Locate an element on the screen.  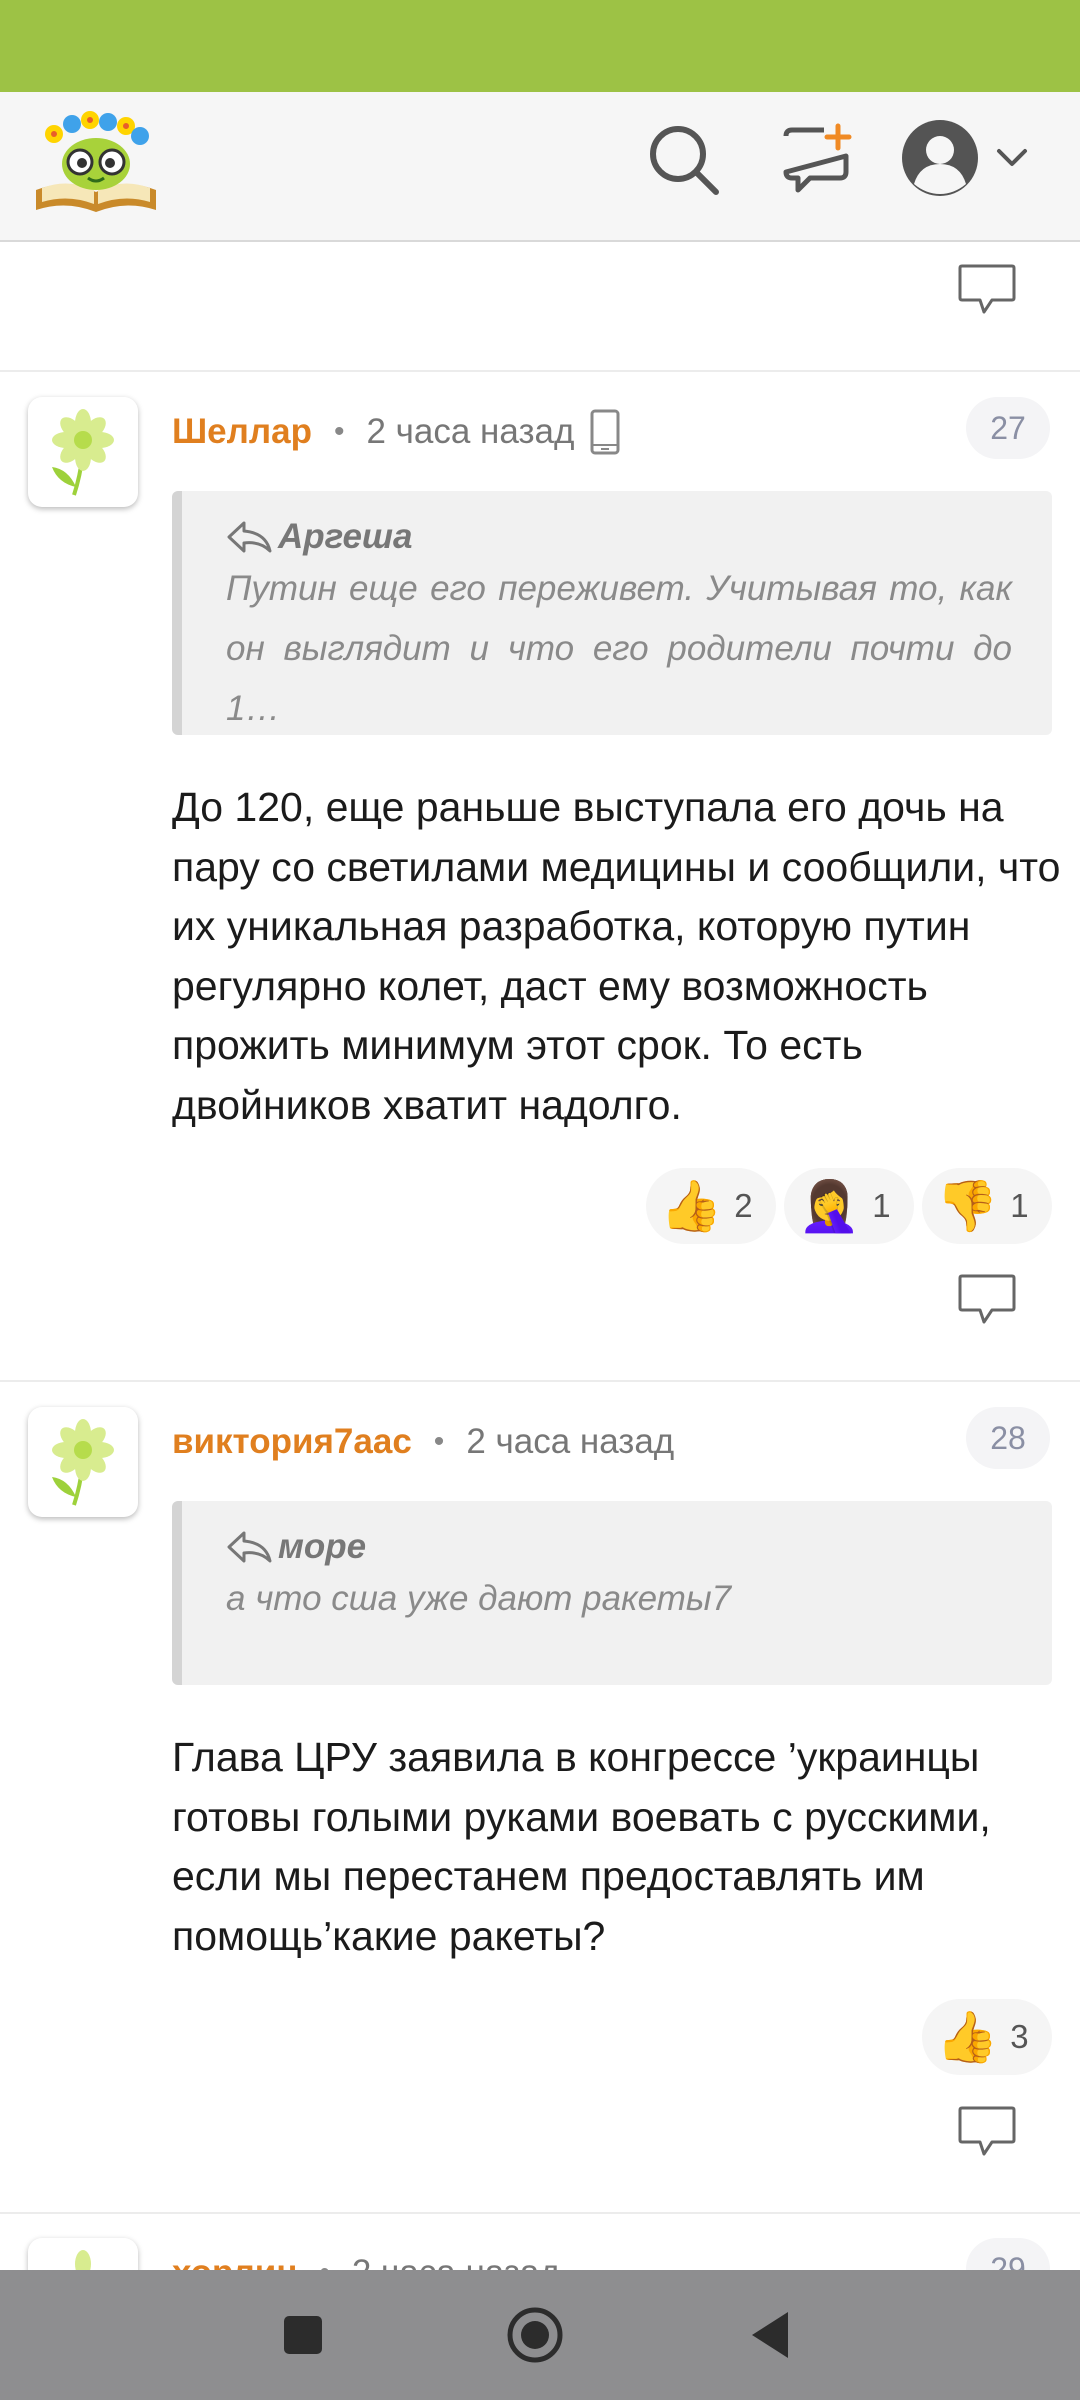
new-post-icon is located at coordinates (817, 159).